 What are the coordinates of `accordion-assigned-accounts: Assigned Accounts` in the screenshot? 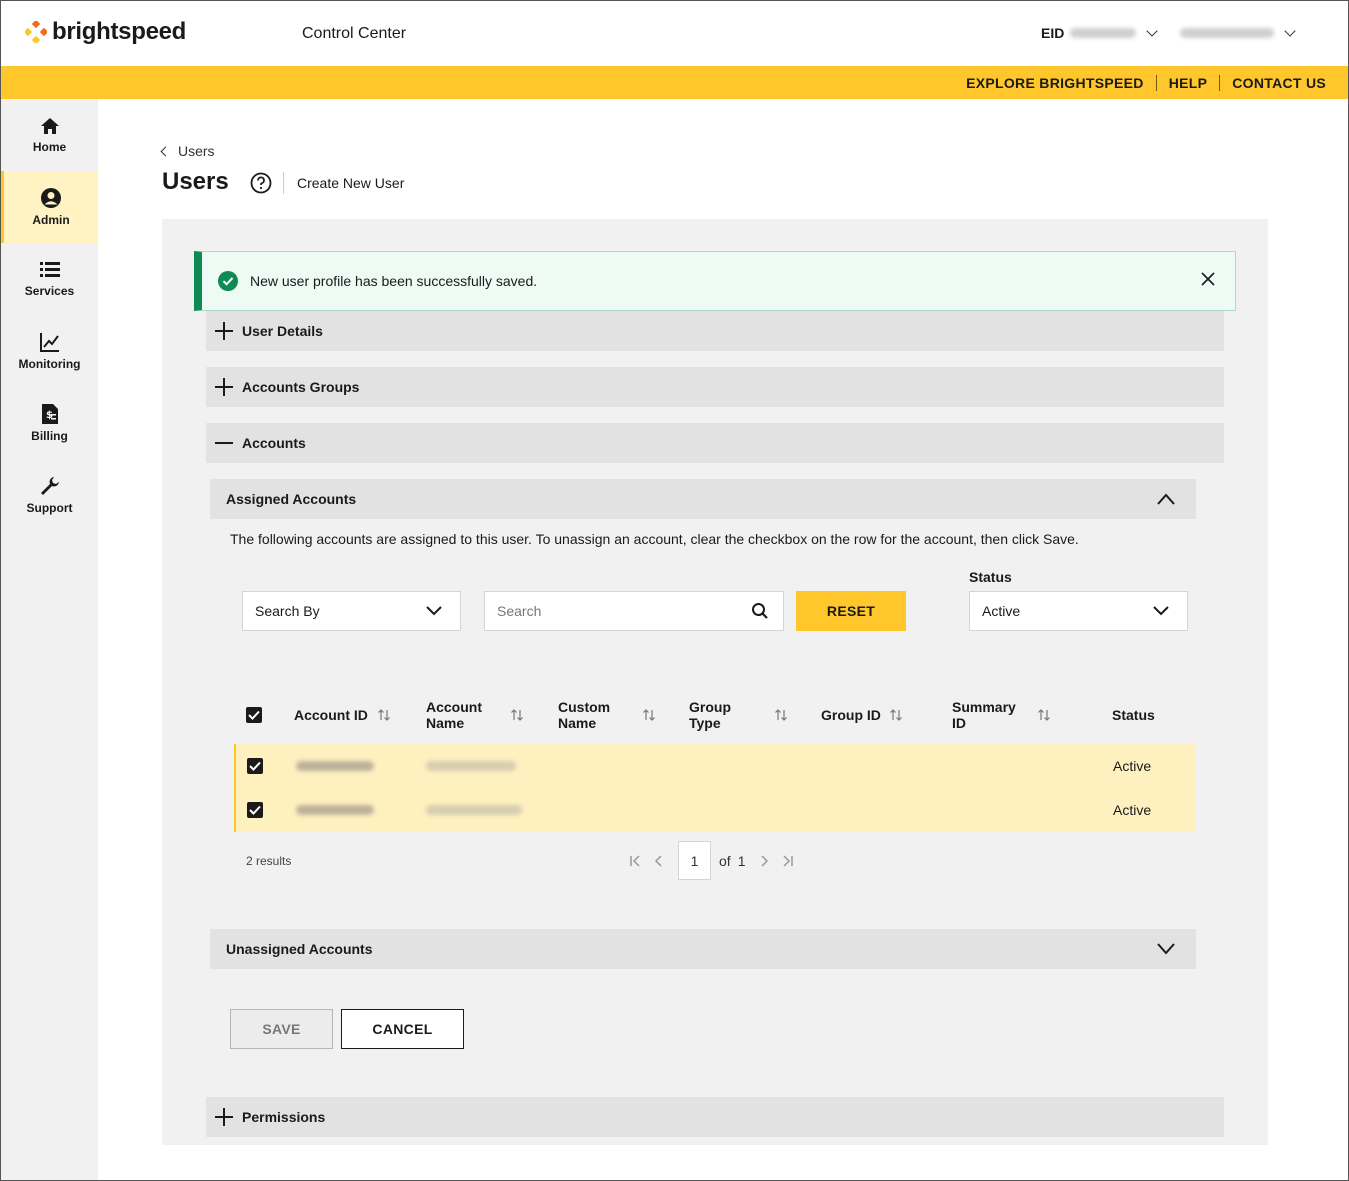 It's located at (703, 499).